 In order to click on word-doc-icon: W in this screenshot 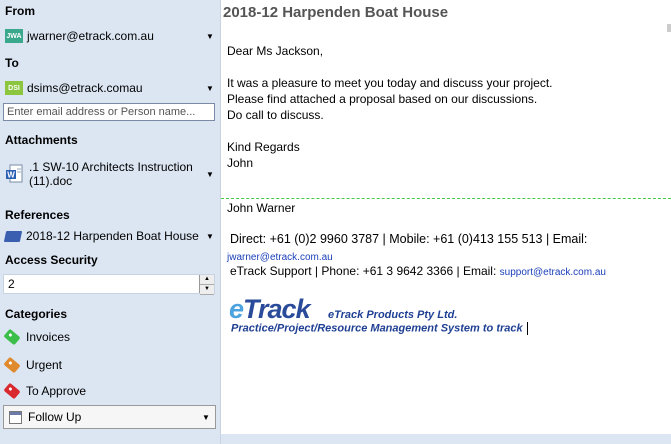, I will do `click(14, 174)`.